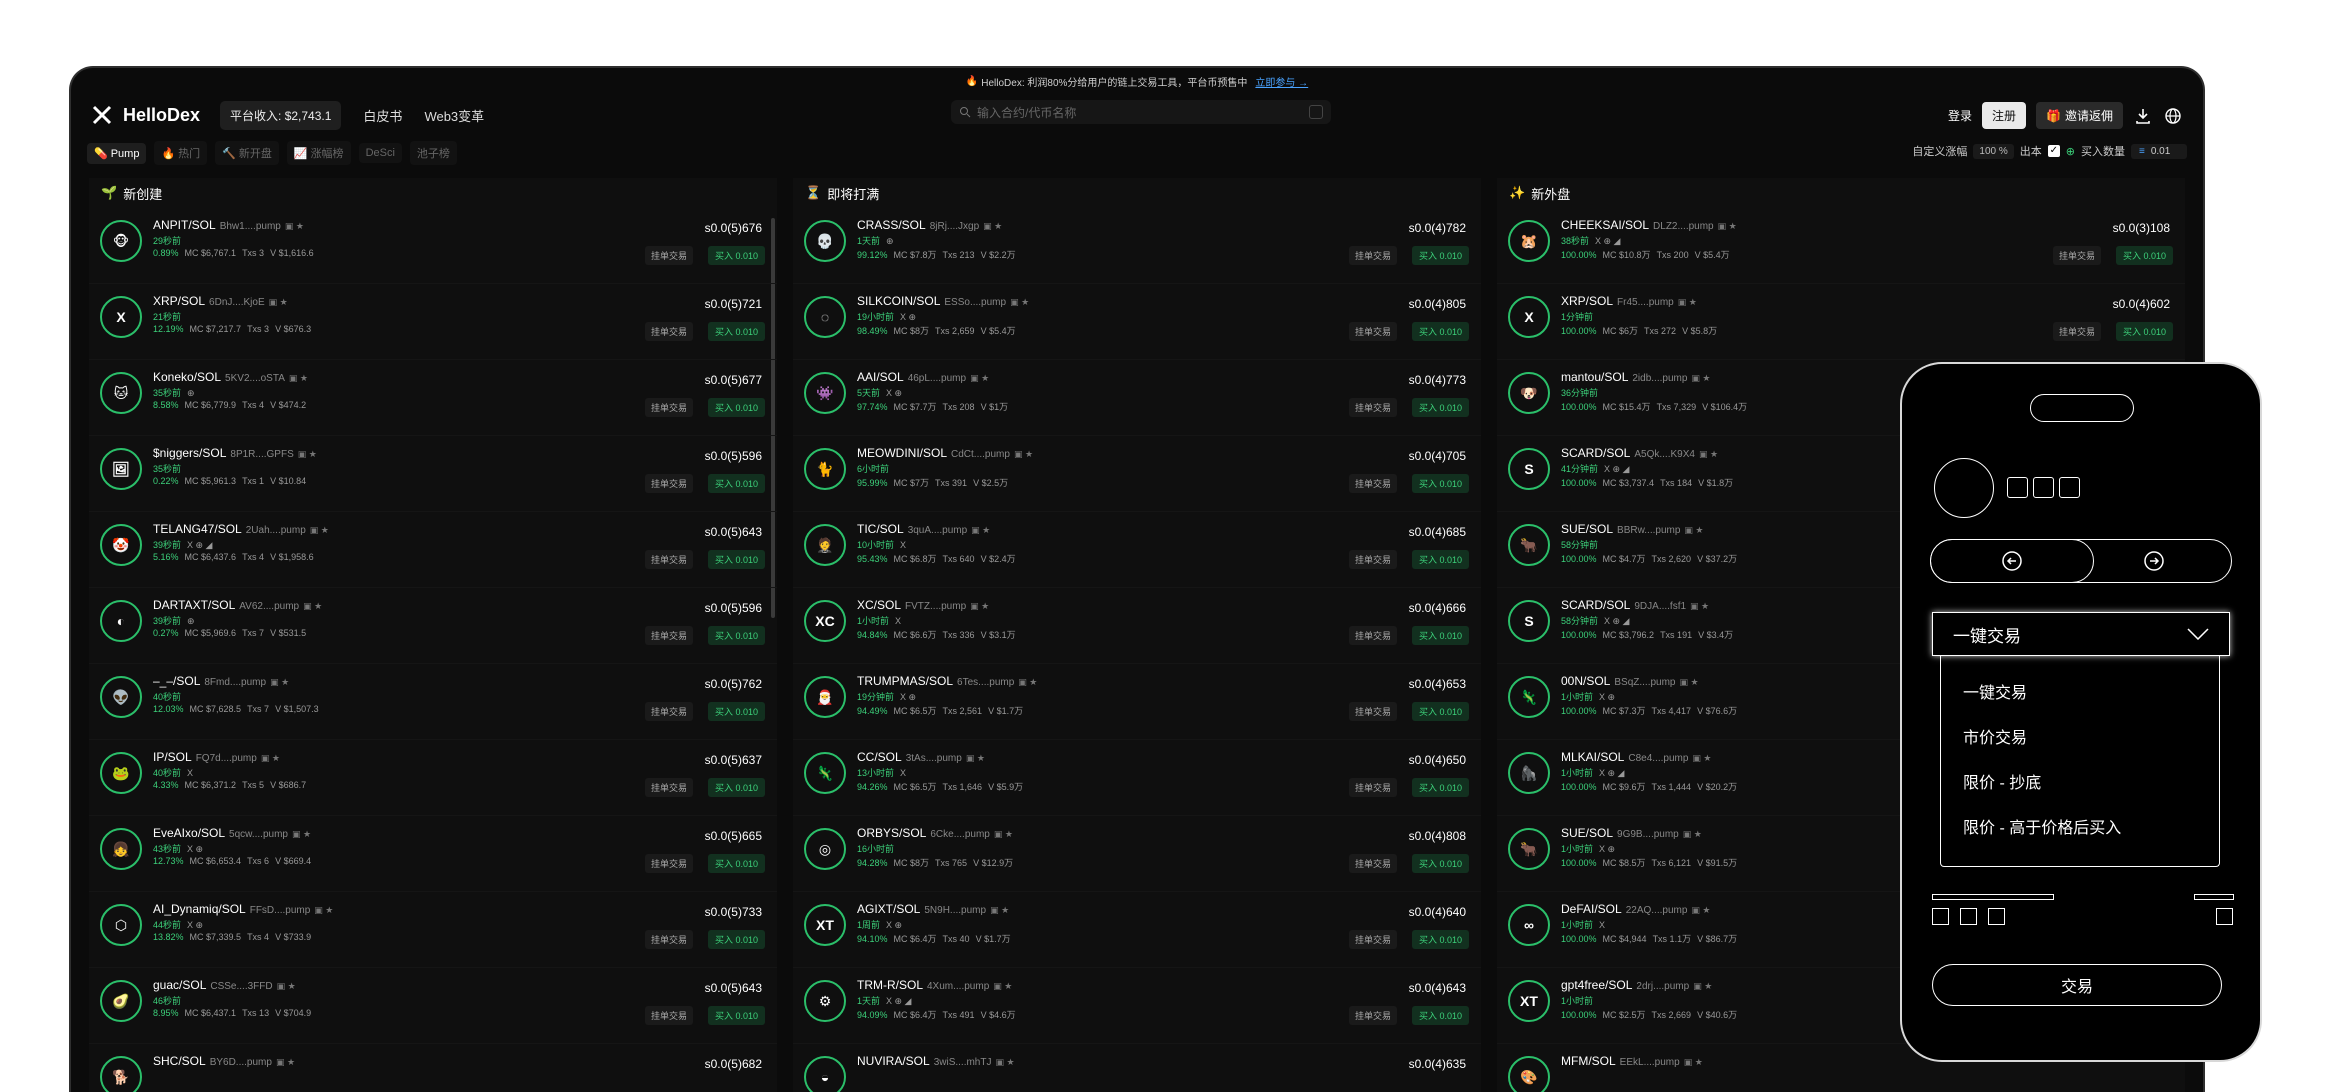 The width and height of the screenshot is (2325, 1092). What do you see at coordinates (117, 153) in the screenshot?
I see `tab-pump: 💊 Pump` at bounding box center [117, 153].